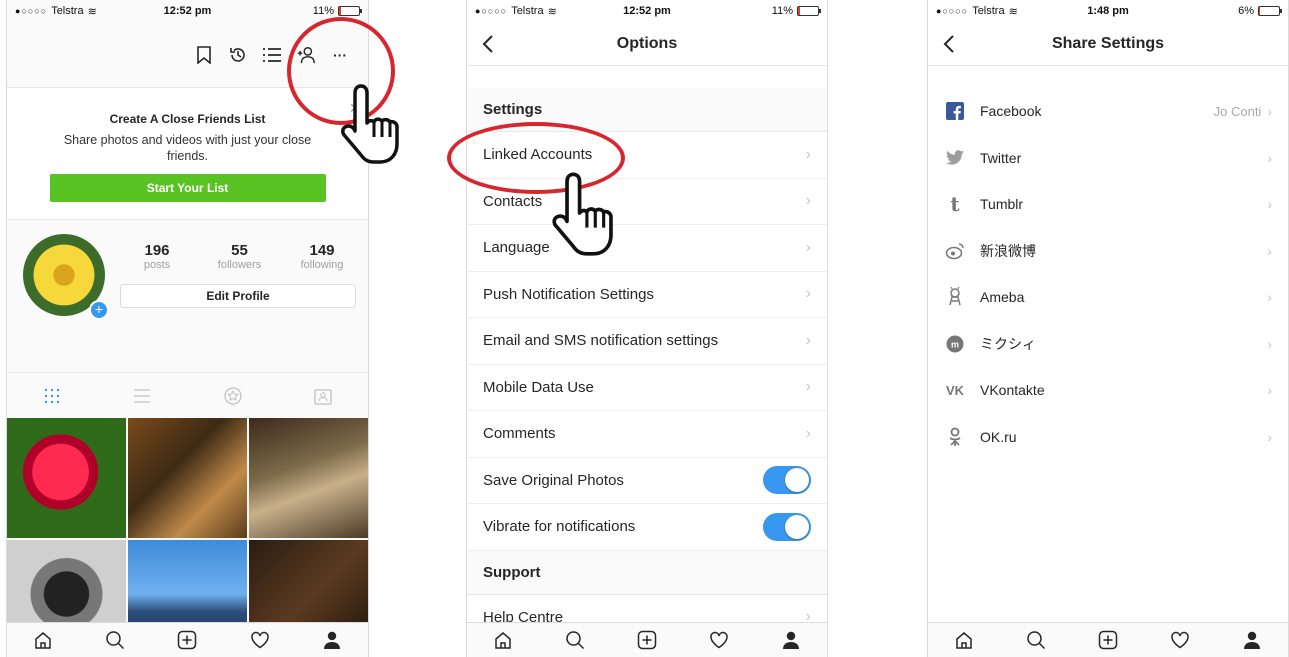  I want to click on option-save-original-photos: Save Original Photos, so click(647, 480).